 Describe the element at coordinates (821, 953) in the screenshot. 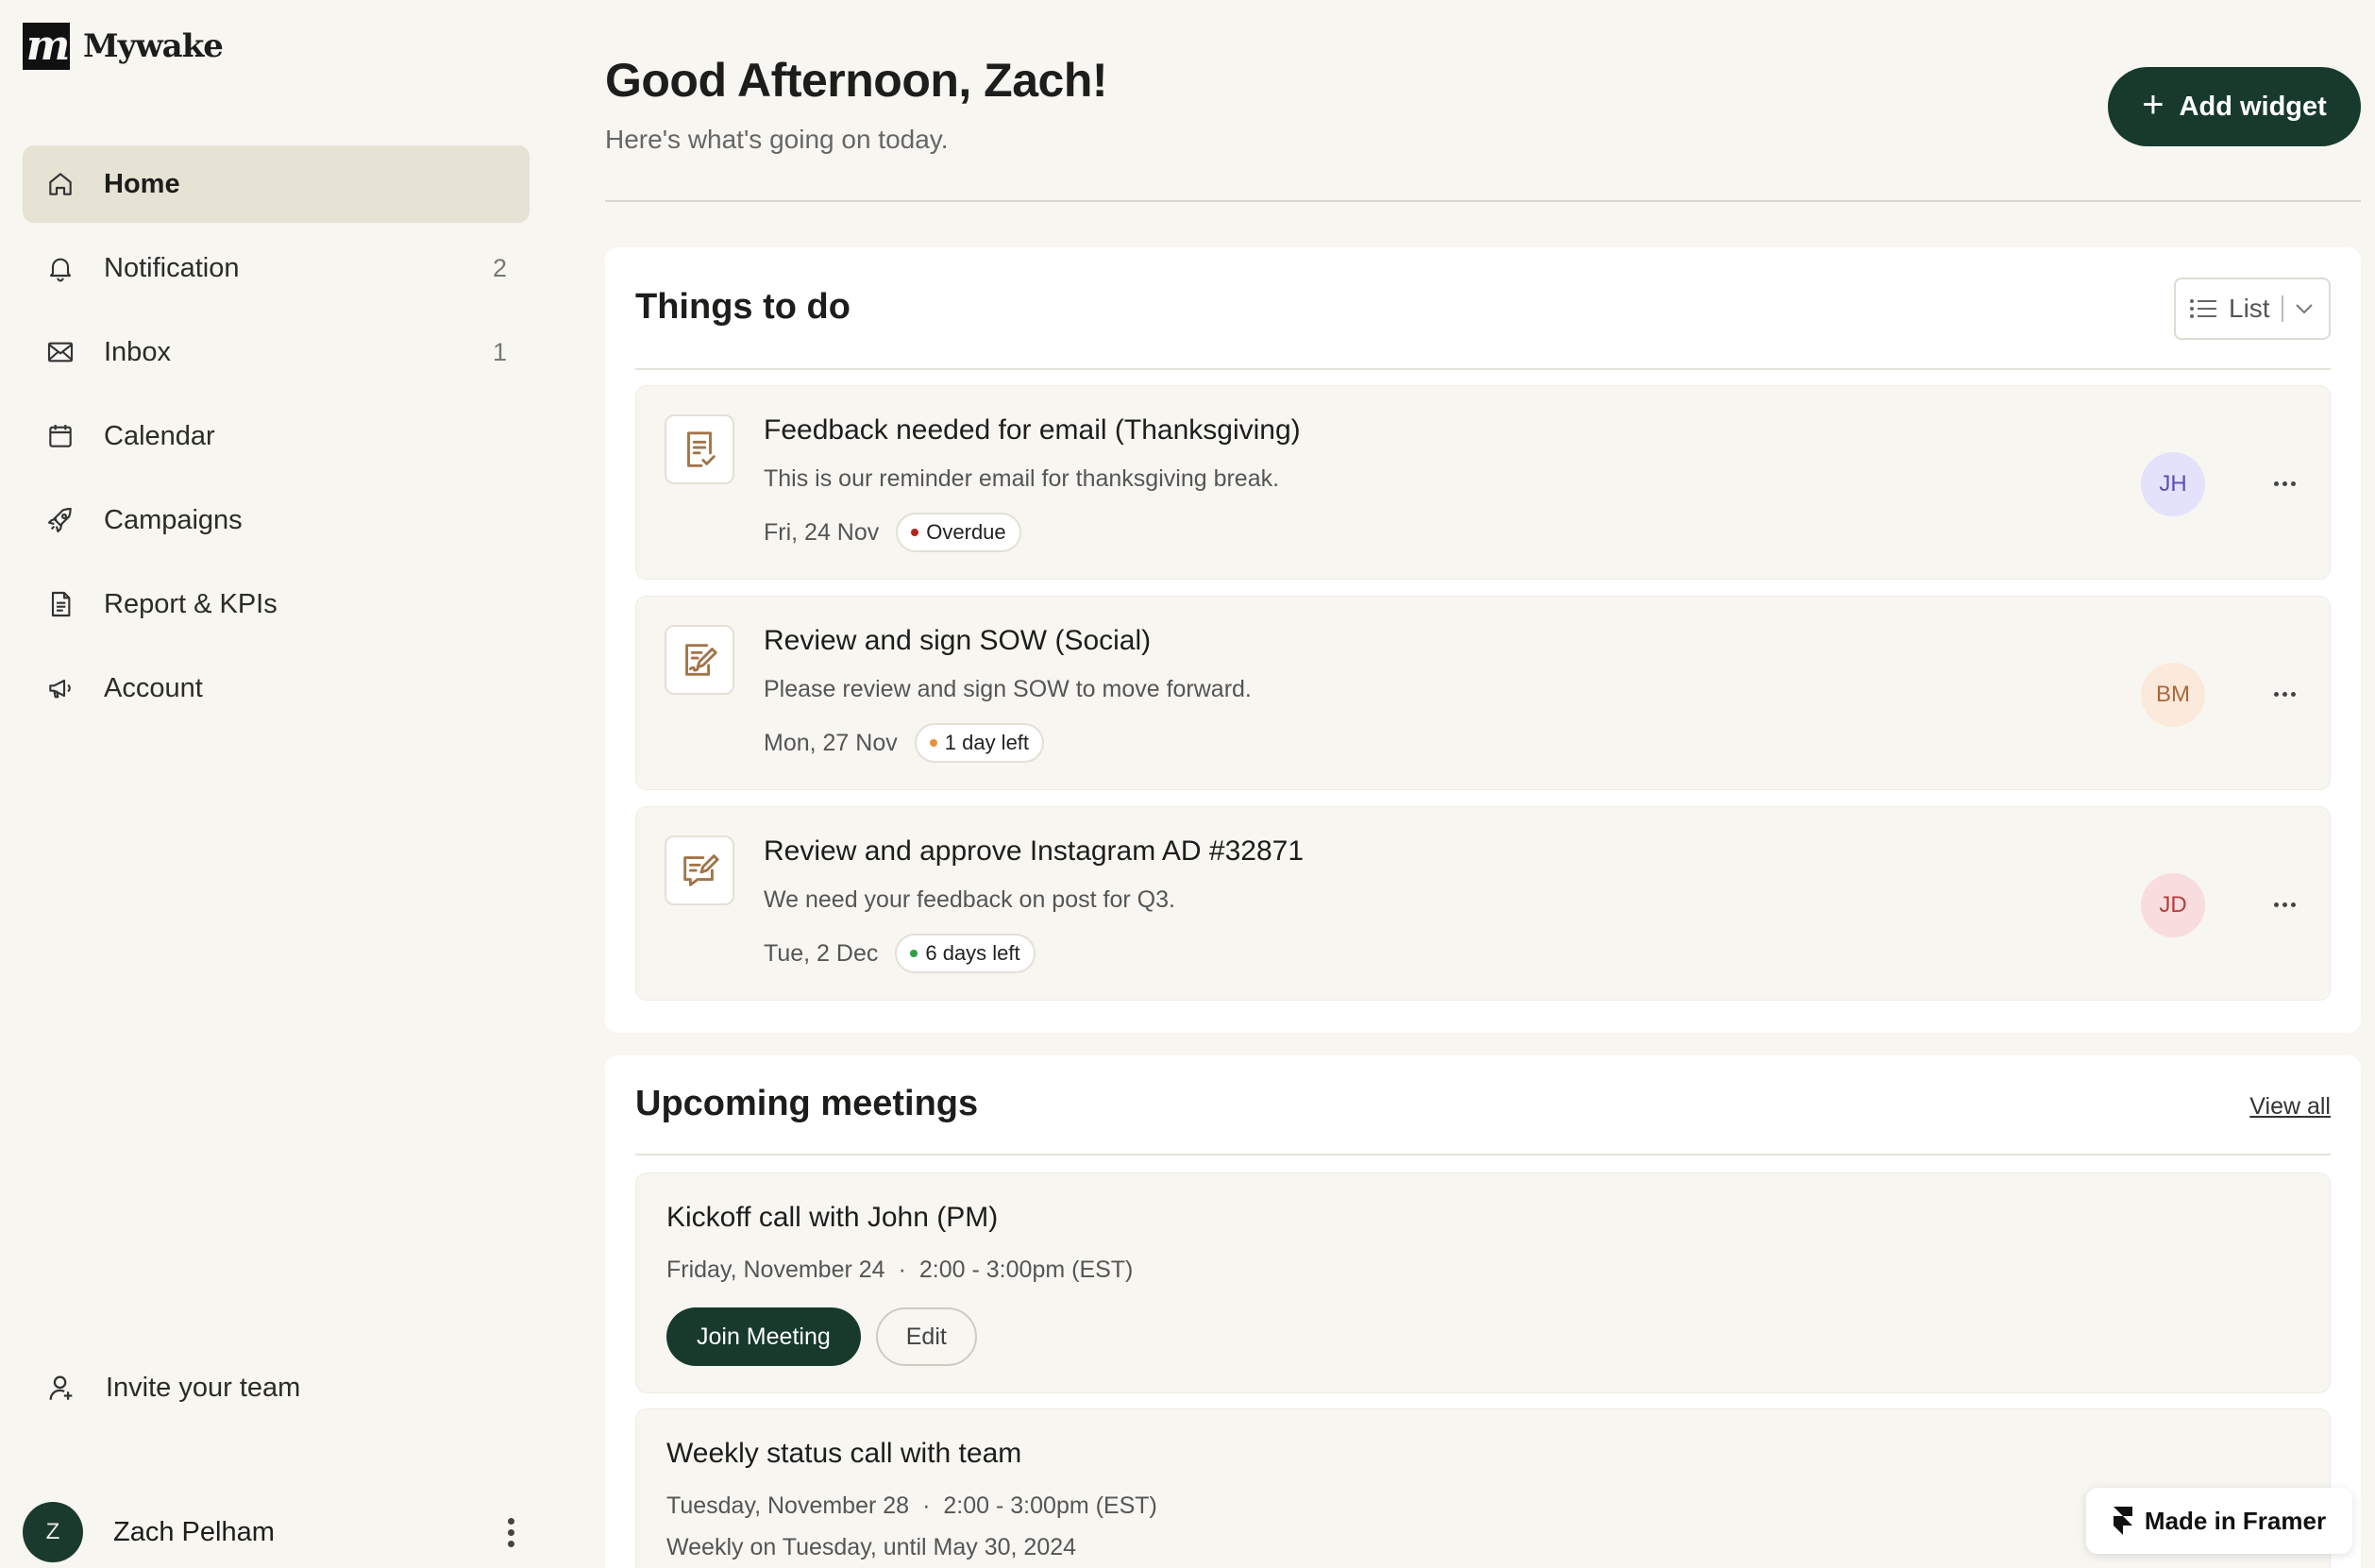

I see `task-due-date: Tue, 2 Dec` at that location.